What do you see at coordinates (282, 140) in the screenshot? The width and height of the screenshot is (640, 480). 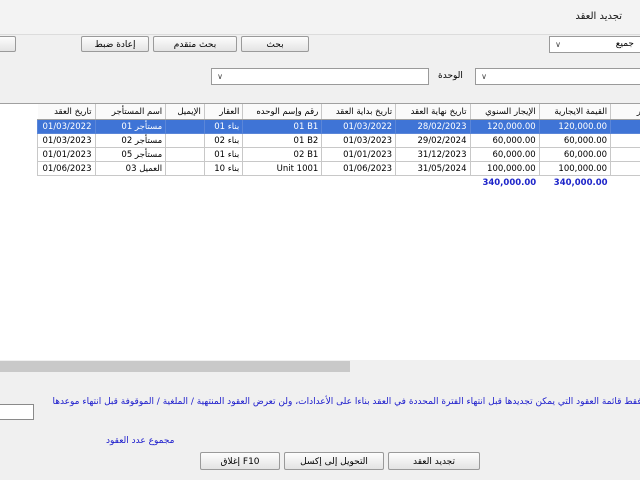 I see `table-cell: 01 B2` at bounding box center [282, 140].